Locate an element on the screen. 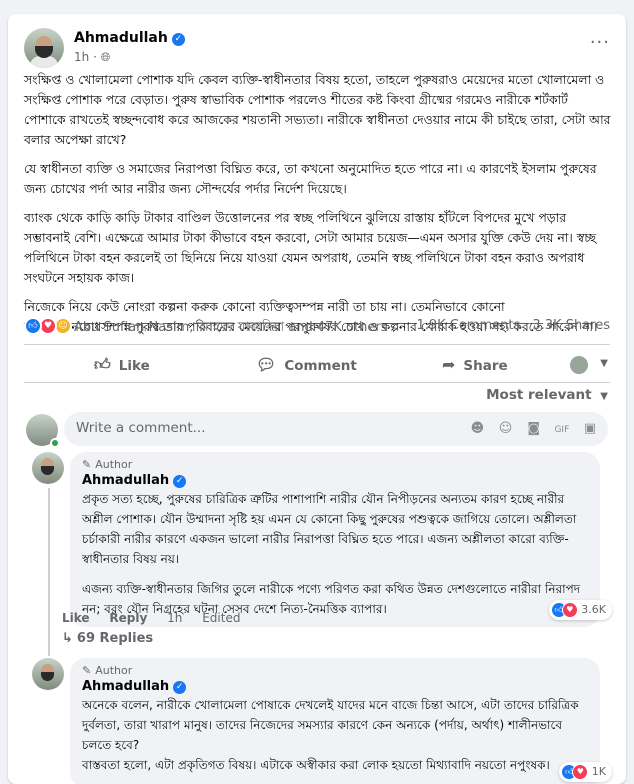 The height and width of the screenshot is (784, 634). globe-icon: 🌐︎ is located at coordinates (105, 57).